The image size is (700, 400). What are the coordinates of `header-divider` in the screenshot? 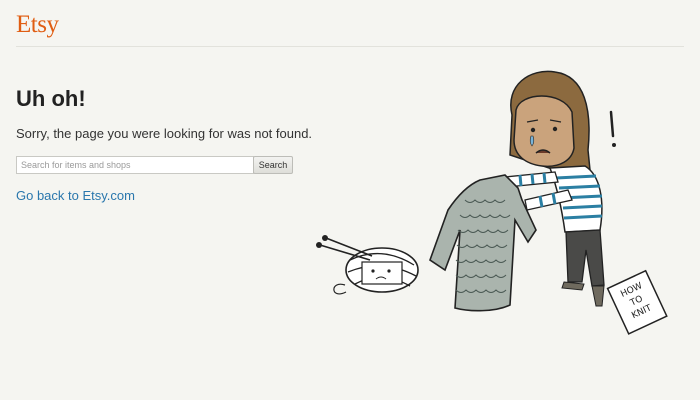 It's located at (350, 46).